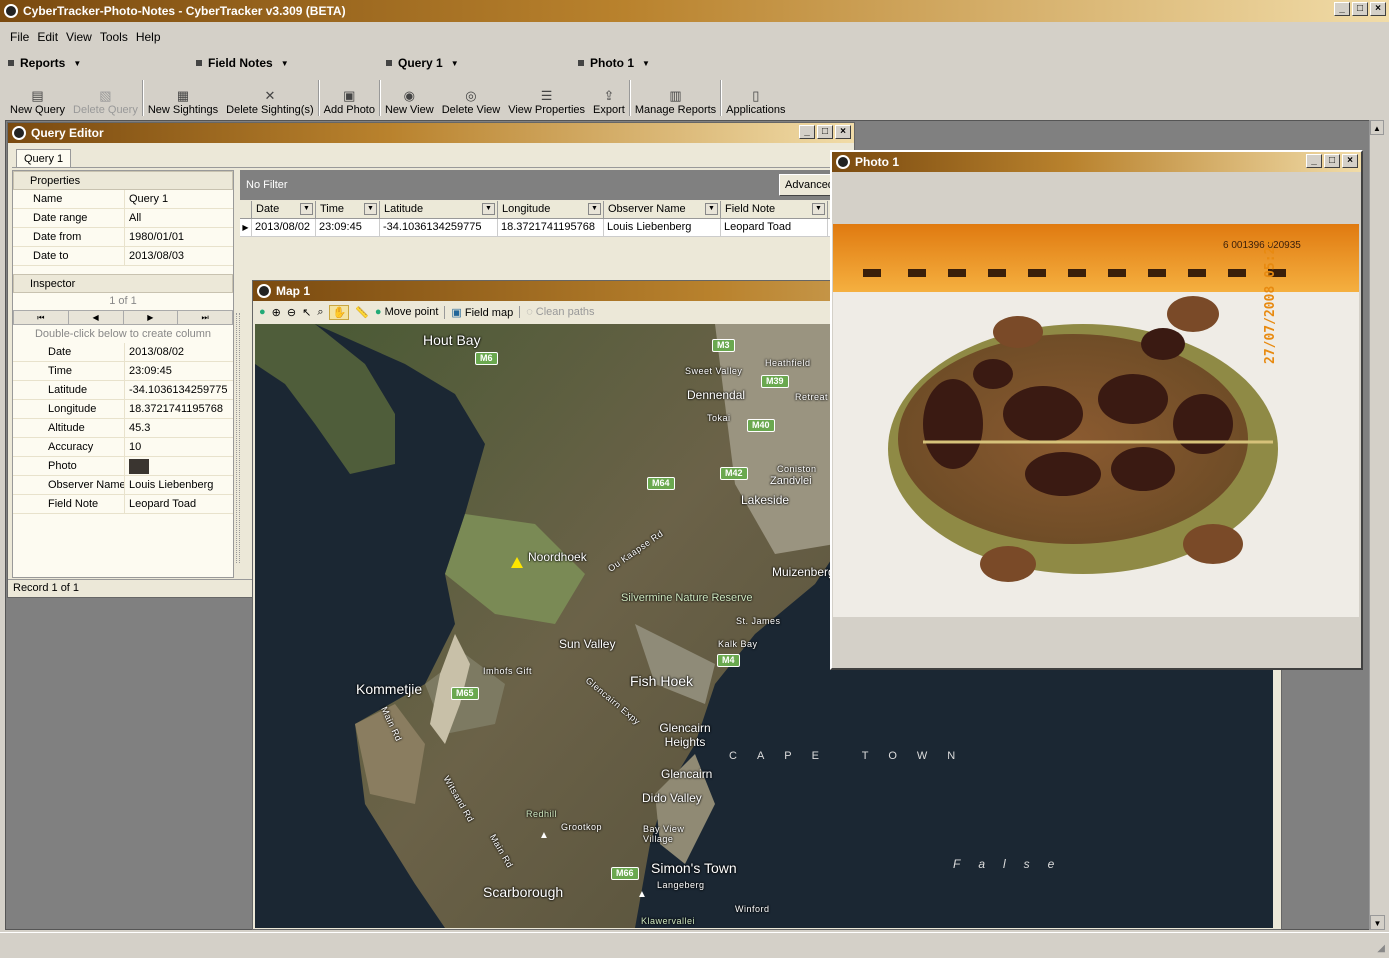  I want to click on photo-maximize-button: □, so click(1332, 161).